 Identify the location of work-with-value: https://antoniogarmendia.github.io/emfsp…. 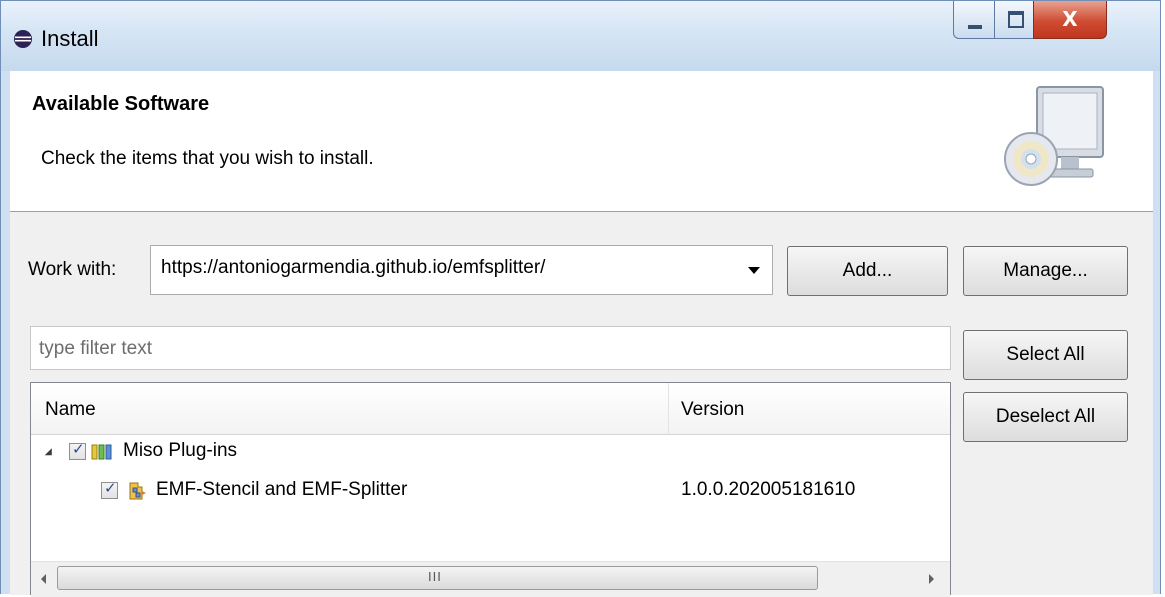
(353, 267).